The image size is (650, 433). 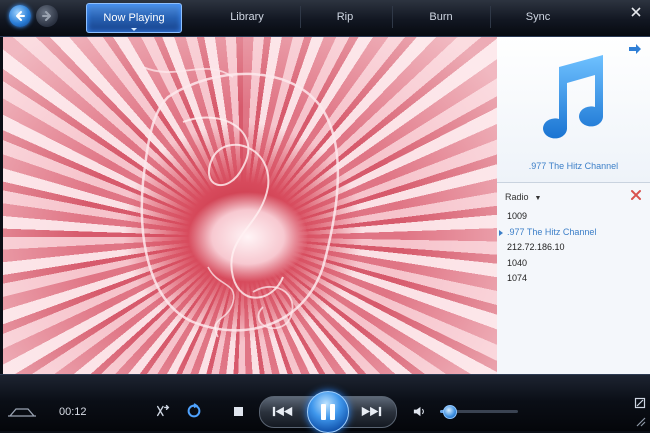 I want to click on tab-sync: Sync, so click(x=538, y=17).